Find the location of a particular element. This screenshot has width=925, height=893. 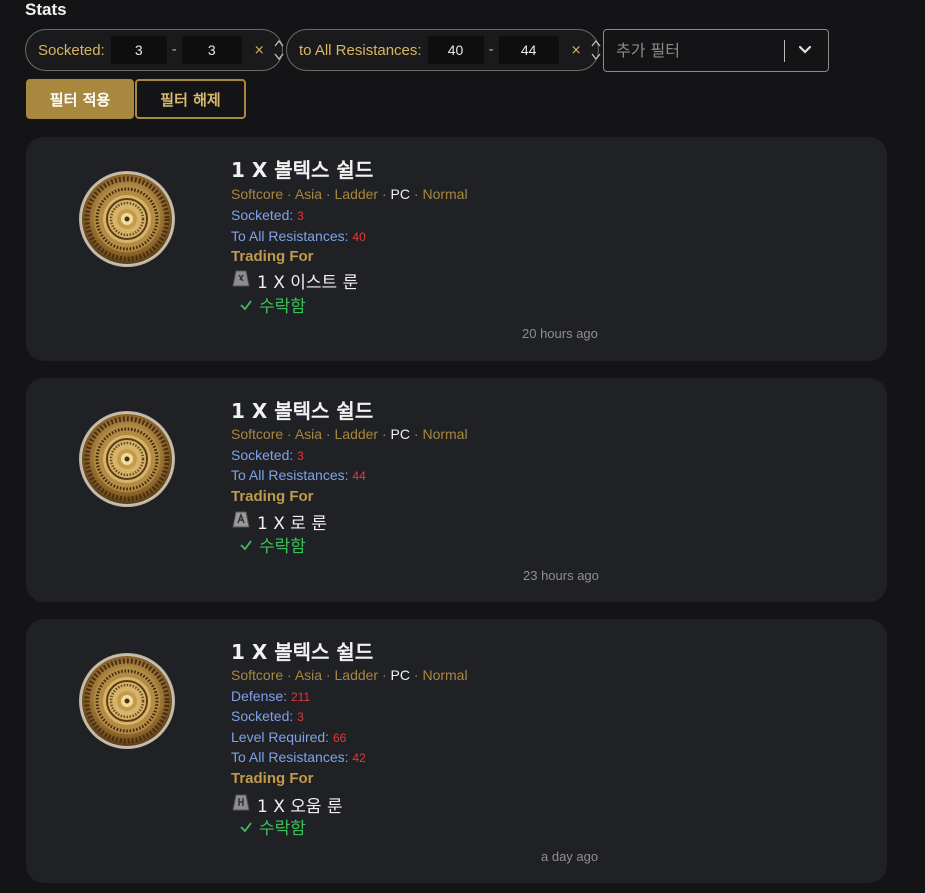

chevron-down-icon is located at coordinates (805, 51).